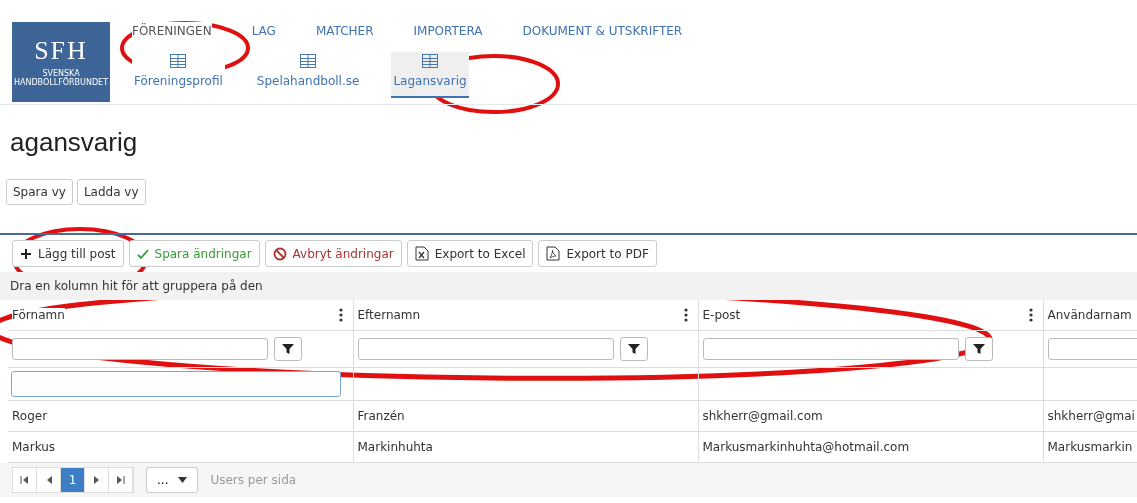 This screenshot has height=503, width=1137. I want to click on table-cell: shkherr@gmail.com, so click(870, 416).